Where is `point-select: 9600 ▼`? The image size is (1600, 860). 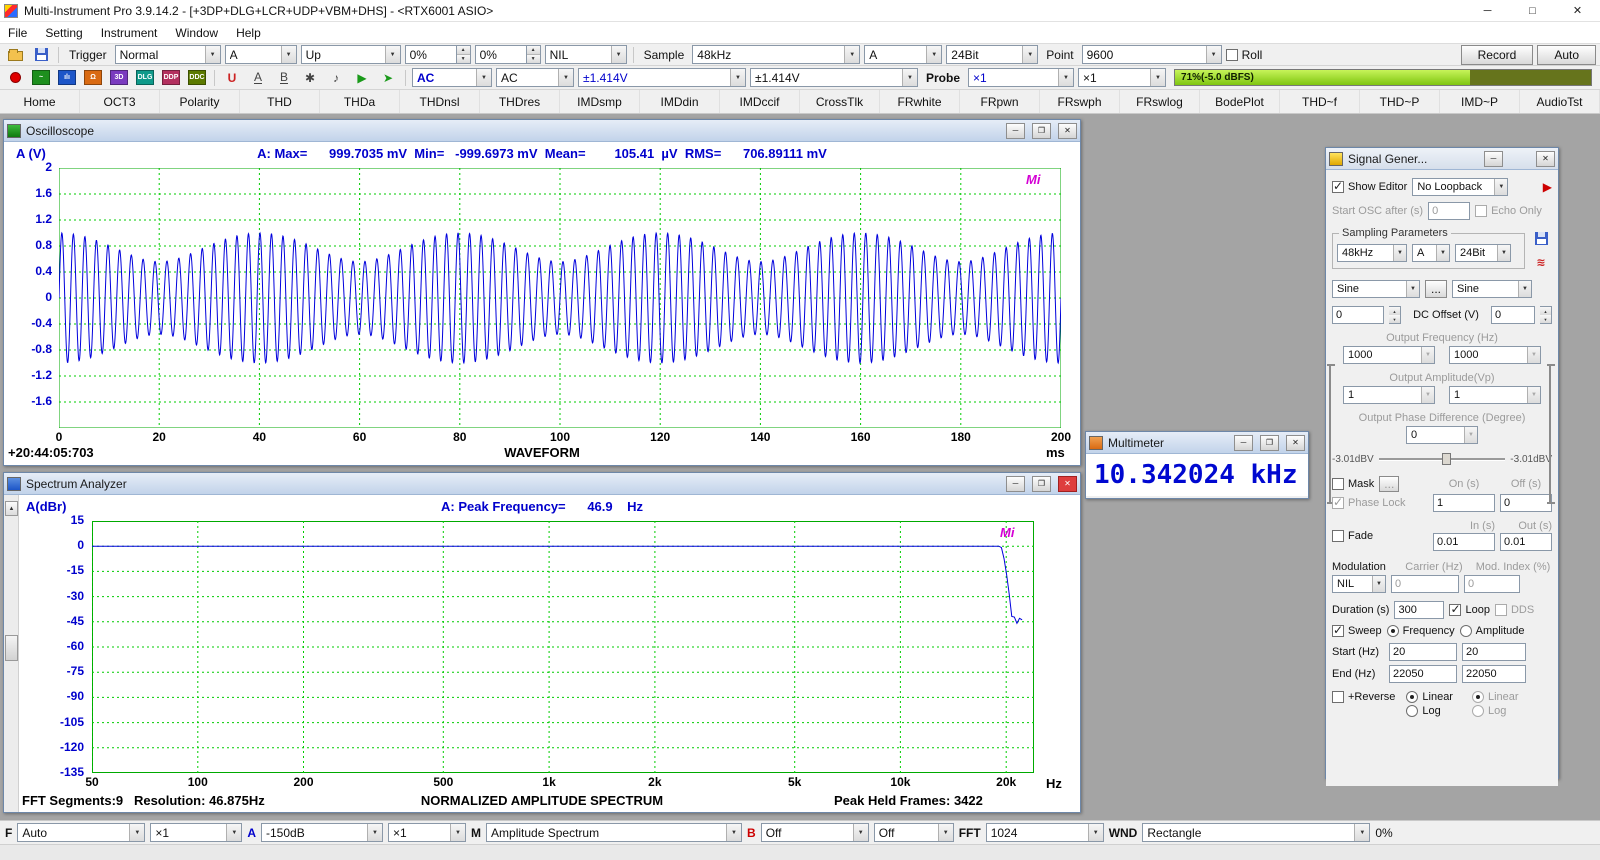
point-select: 9600 ▼ is located at coordinates (1151, 54).